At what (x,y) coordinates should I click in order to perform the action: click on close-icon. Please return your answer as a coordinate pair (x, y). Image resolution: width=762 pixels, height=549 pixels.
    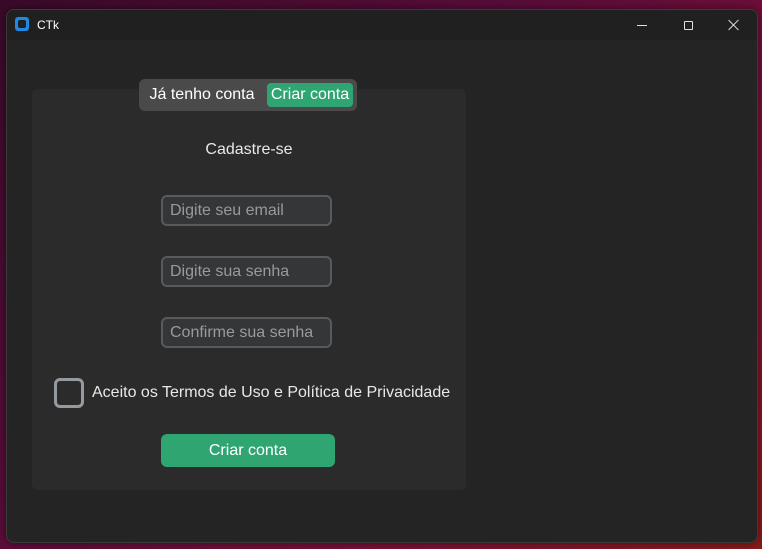
    Looking at the image, I should click on (734, 25).